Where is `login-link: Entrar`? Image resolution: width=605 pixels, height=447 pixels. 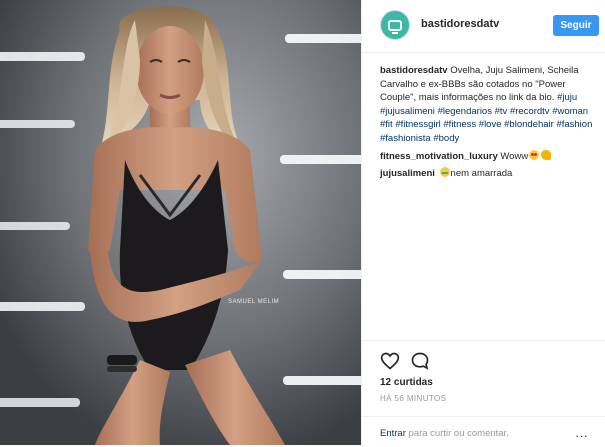
login-link: Entrar is located at coordinates (393, 433).